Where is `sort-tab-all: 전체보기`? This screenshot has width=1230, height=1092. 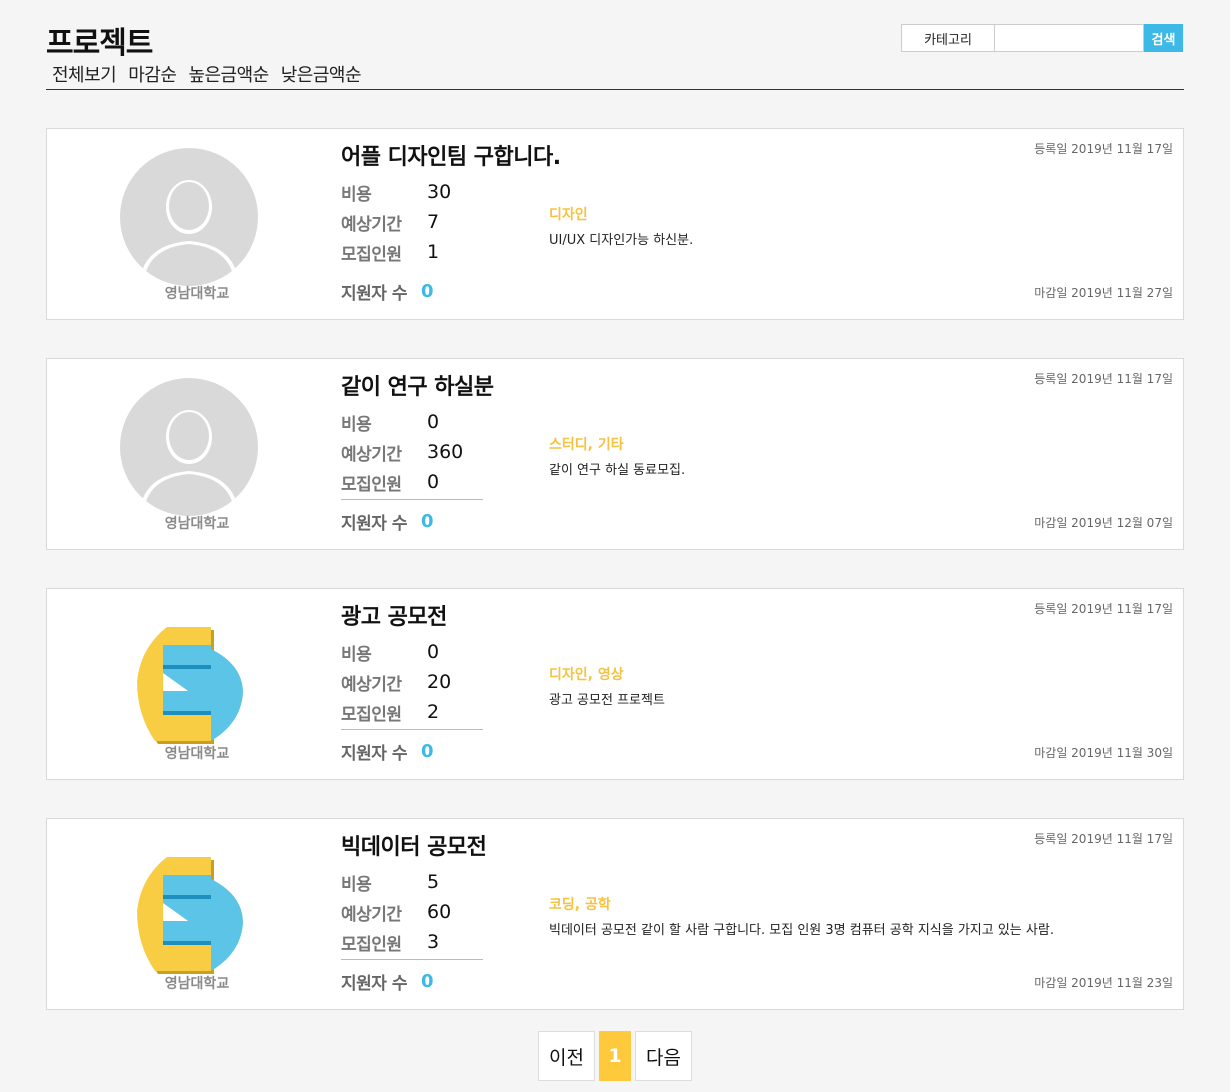
sort-tab-all: 전체보기 is located at coordinates (84, 76).